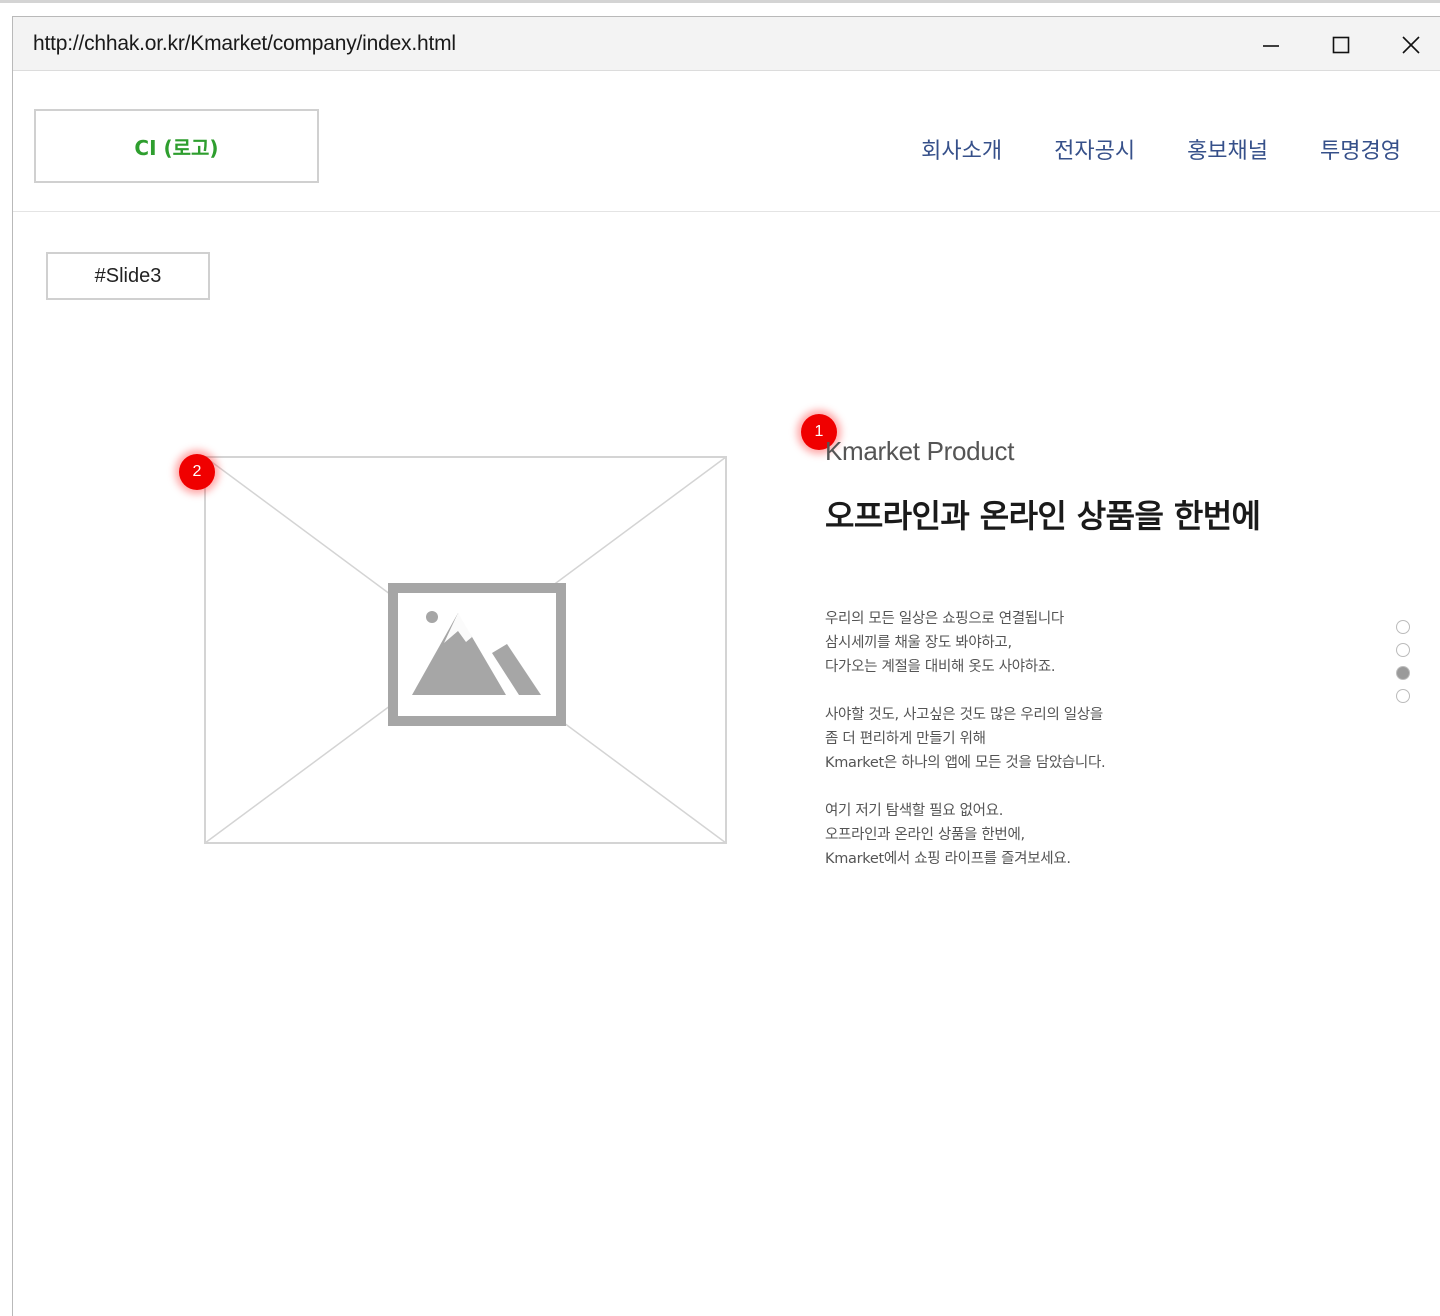 This screenshot has height=1316, width=1440. I want to click on body-line: Kmarket에서 쇼핑 라이프를 즐겨보세요., so click(948, 859).